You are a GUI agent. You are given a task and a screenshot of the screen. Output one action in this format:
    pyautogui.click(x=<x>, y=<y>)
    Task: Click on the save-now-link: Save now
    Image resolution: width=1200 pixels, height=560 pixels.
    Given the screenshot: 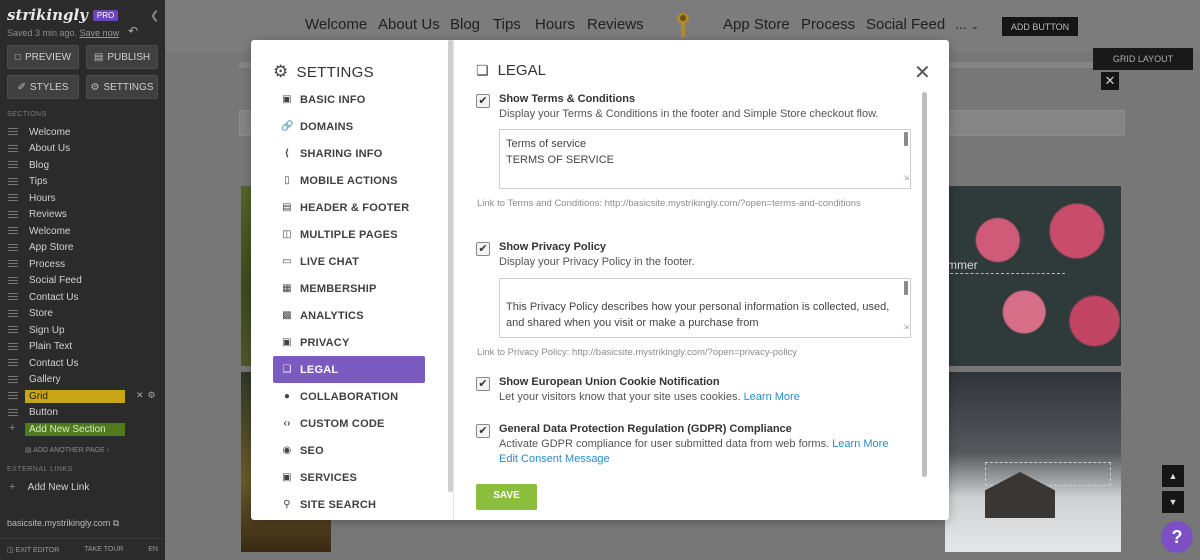 What is the action you would take?
    pyautogui.click(x=100, y=33)
    